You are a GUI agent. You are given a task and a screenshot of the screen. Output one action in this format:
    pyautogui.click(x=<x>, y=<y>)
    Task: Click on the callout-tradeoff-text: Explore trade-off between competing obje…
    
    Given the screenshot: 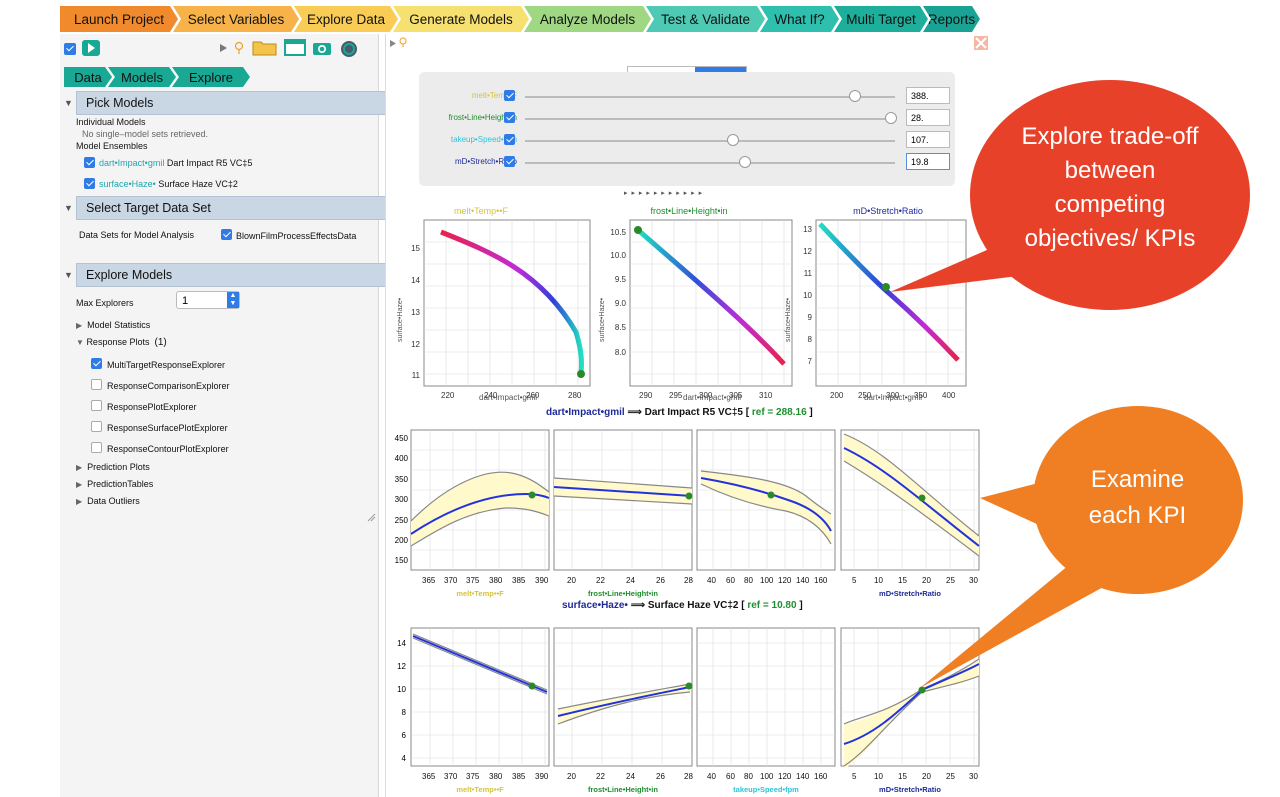 What is the action you would take?
    pyautogui.click(x=1110, y=187)
    